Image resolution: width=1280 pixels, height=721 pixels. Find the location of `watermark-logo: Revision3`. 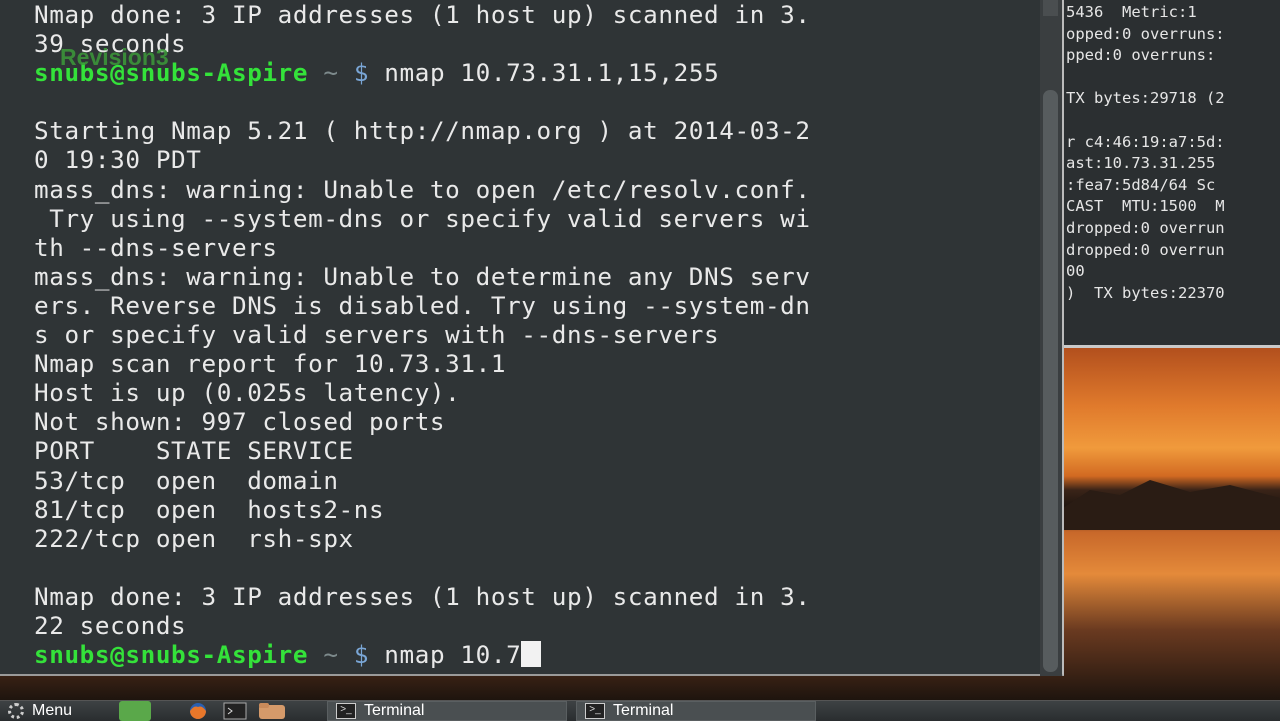

watermark-logo: Revision3 is located at coordinates (114, 57).